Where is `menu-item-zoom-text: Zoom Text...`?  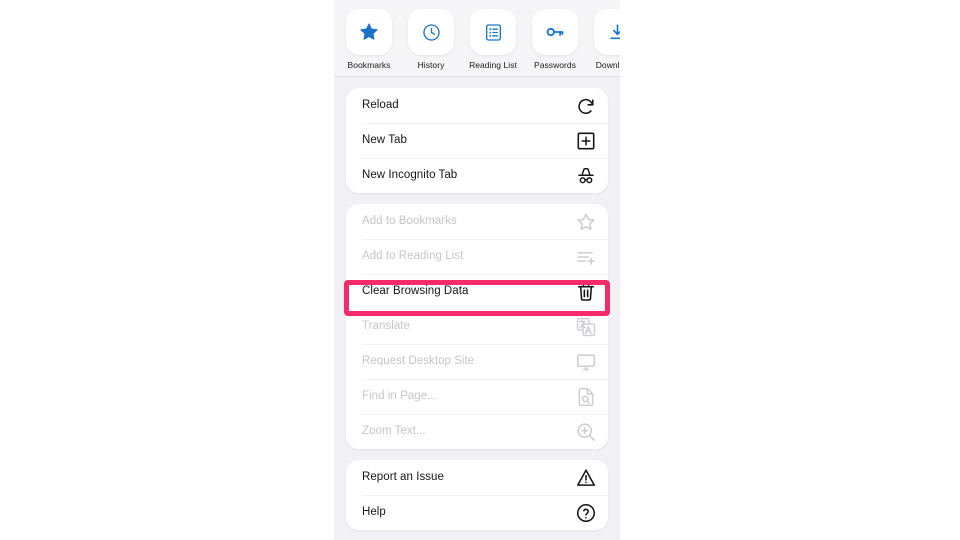 menu-item-zoom-text: Zoom Text... is located at coordinates (477, 431).